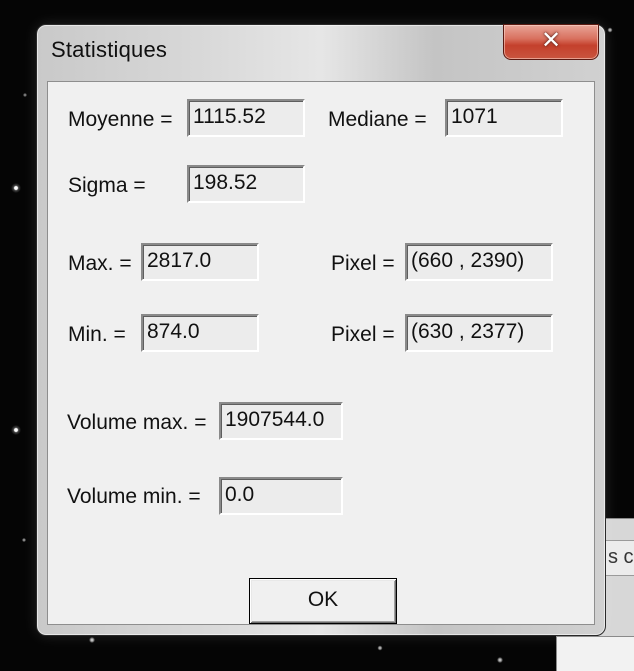 Image resolution: width=634 pixels, height=671 pixels. What do you see at coordinates (363, 334) in the screenshot?
I see `min-pixel-label: Pixel =` at bounding box center [363, 334].